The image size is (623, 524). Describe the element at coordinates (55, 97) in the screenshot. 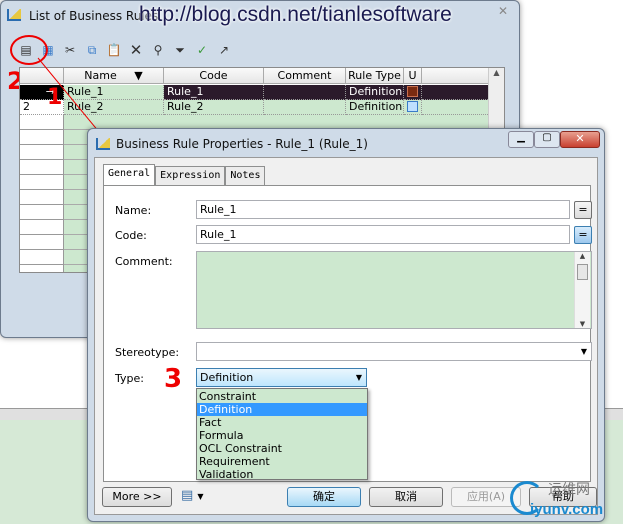

I see `annotation-1: 1` at that location.